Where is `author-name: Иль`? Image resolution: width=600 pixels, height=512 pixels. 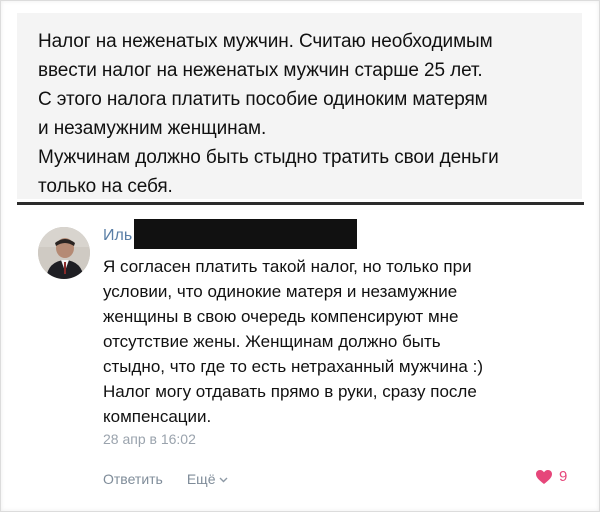 author-name: Иль is located at coordinates (117, 236).